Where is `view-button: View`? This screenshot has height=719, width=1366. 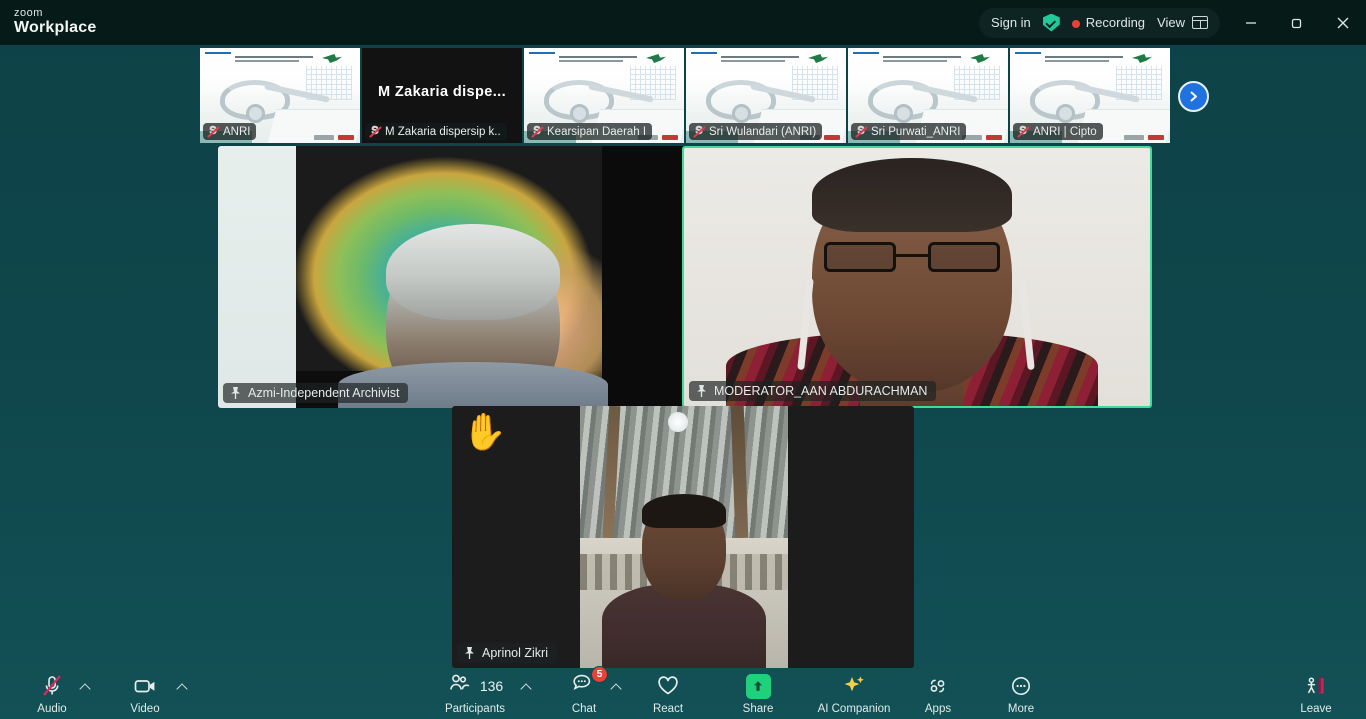
view-button: View is located at coordinates (1182, 22).